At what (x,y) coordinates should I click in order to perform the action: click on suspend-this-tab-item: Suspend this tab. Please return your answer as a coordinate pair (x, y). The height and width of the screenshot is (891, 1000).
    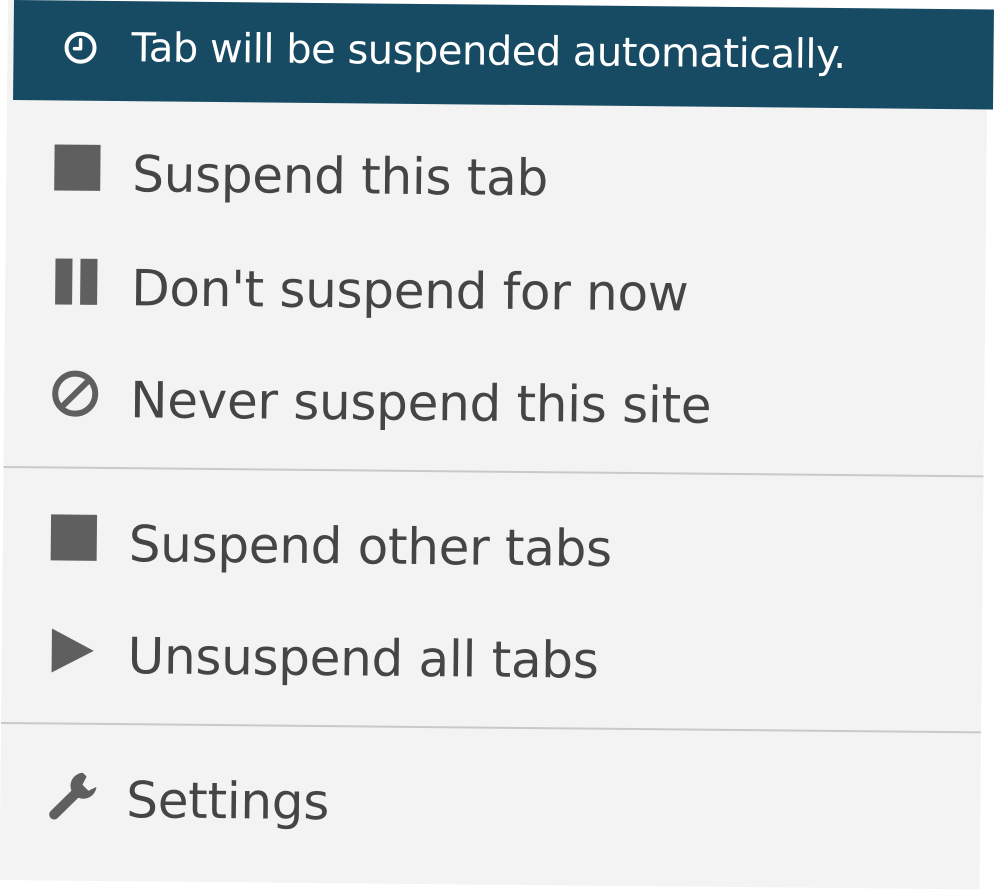
    Looking at the image, I should click on (496, 182).